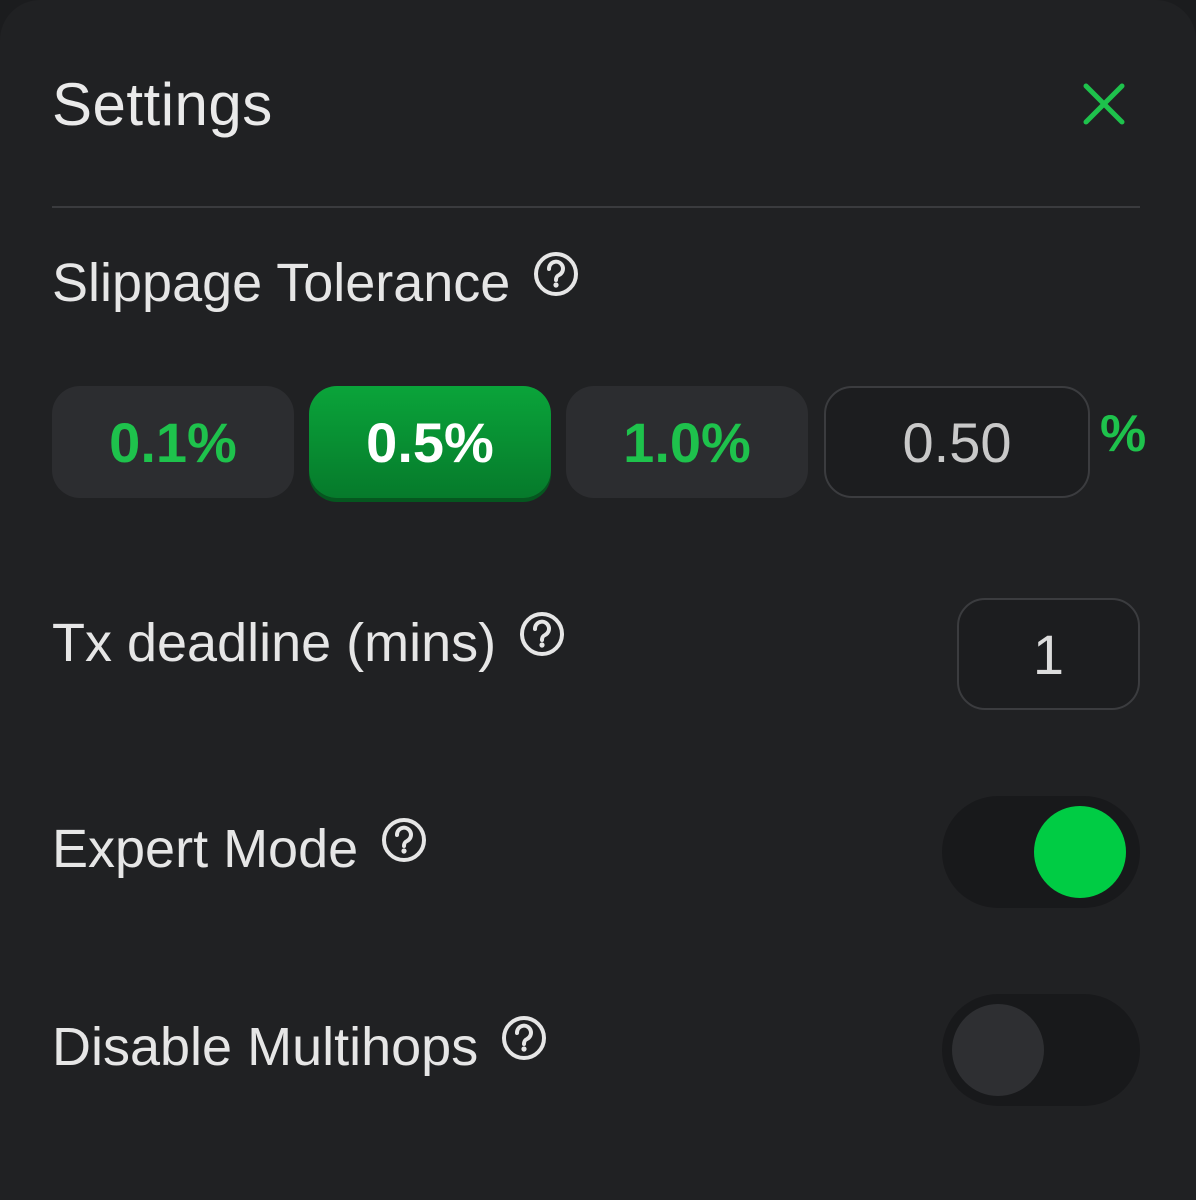 This screenshot has height=1200, width=1196. I want to click on disable-multihops-toggle, so click(1041, 1050).